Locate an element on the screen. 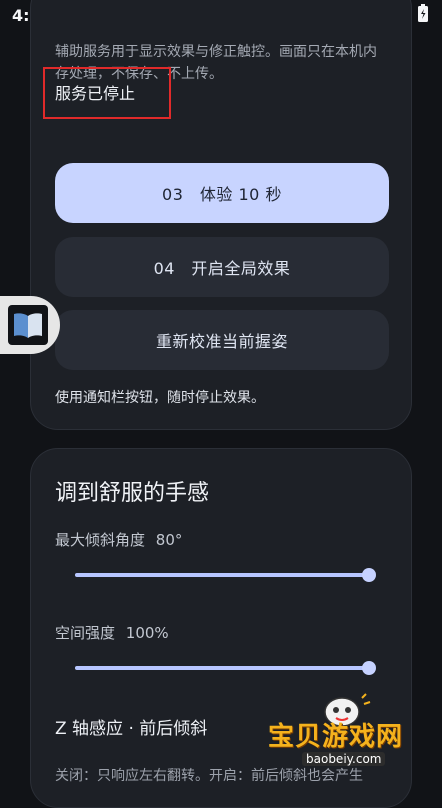 This screenshot has width=442, height=808. comfort-title: 调到舒服的手感 is located at coordinates (132, 493).